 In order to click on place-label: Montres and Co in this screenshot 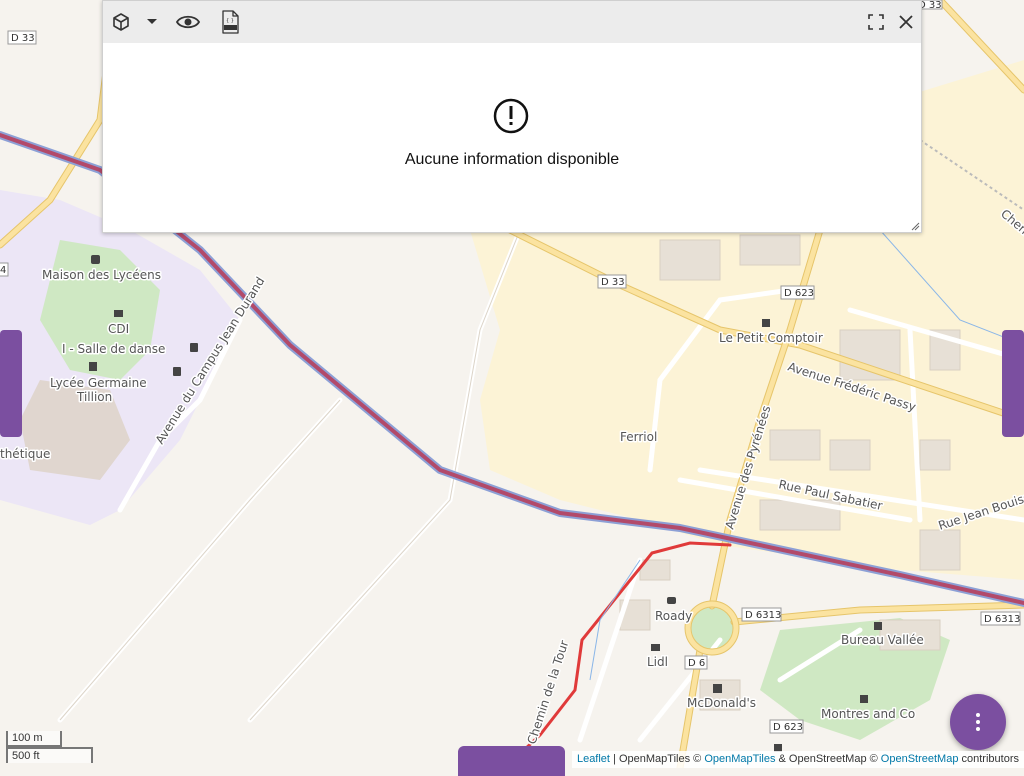, I will do `click(868, 714)`.